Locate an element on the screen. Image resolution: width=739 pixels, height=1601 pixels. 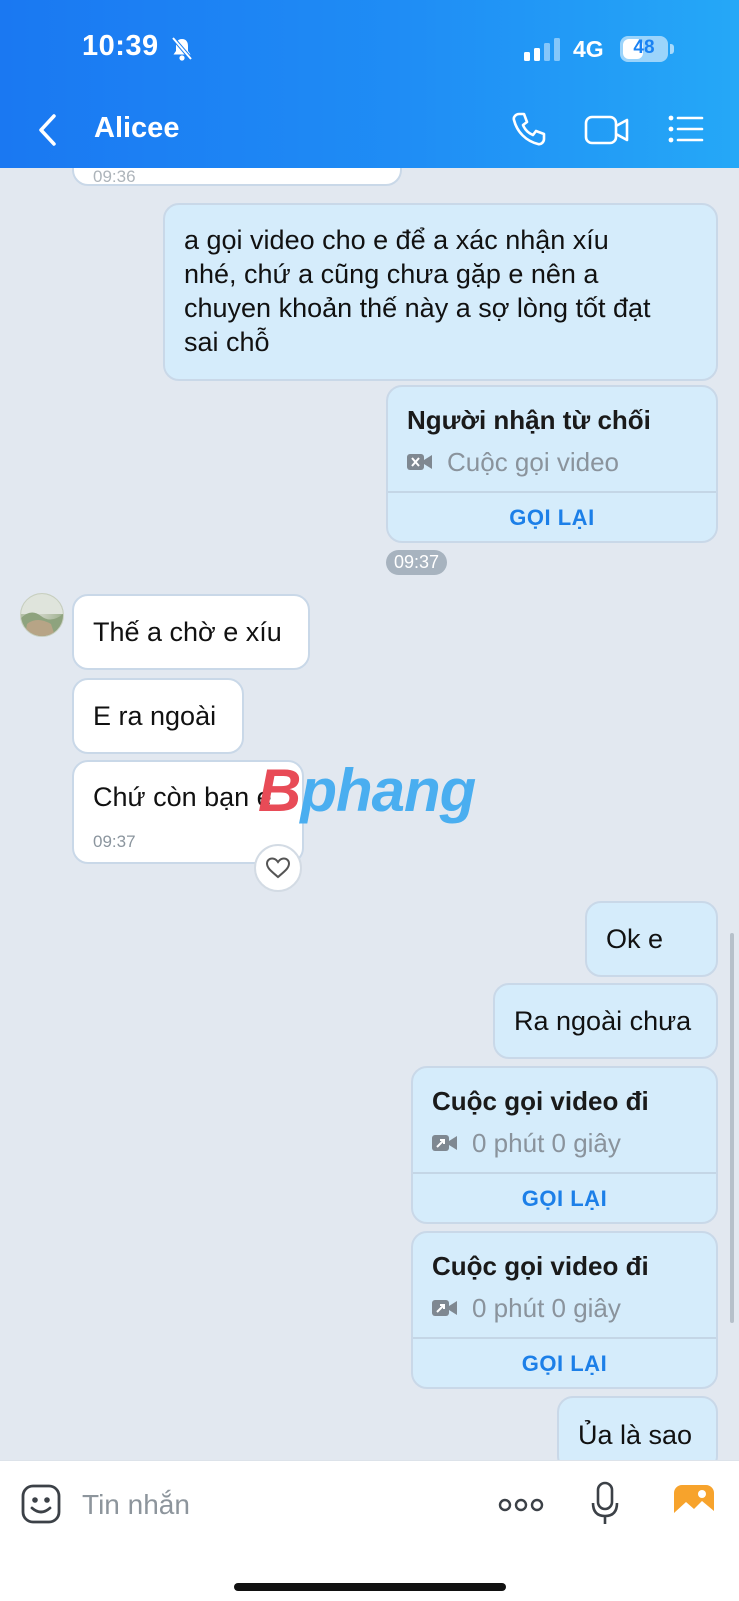
status-time: 10:39 is located at coordinates (120, 46).